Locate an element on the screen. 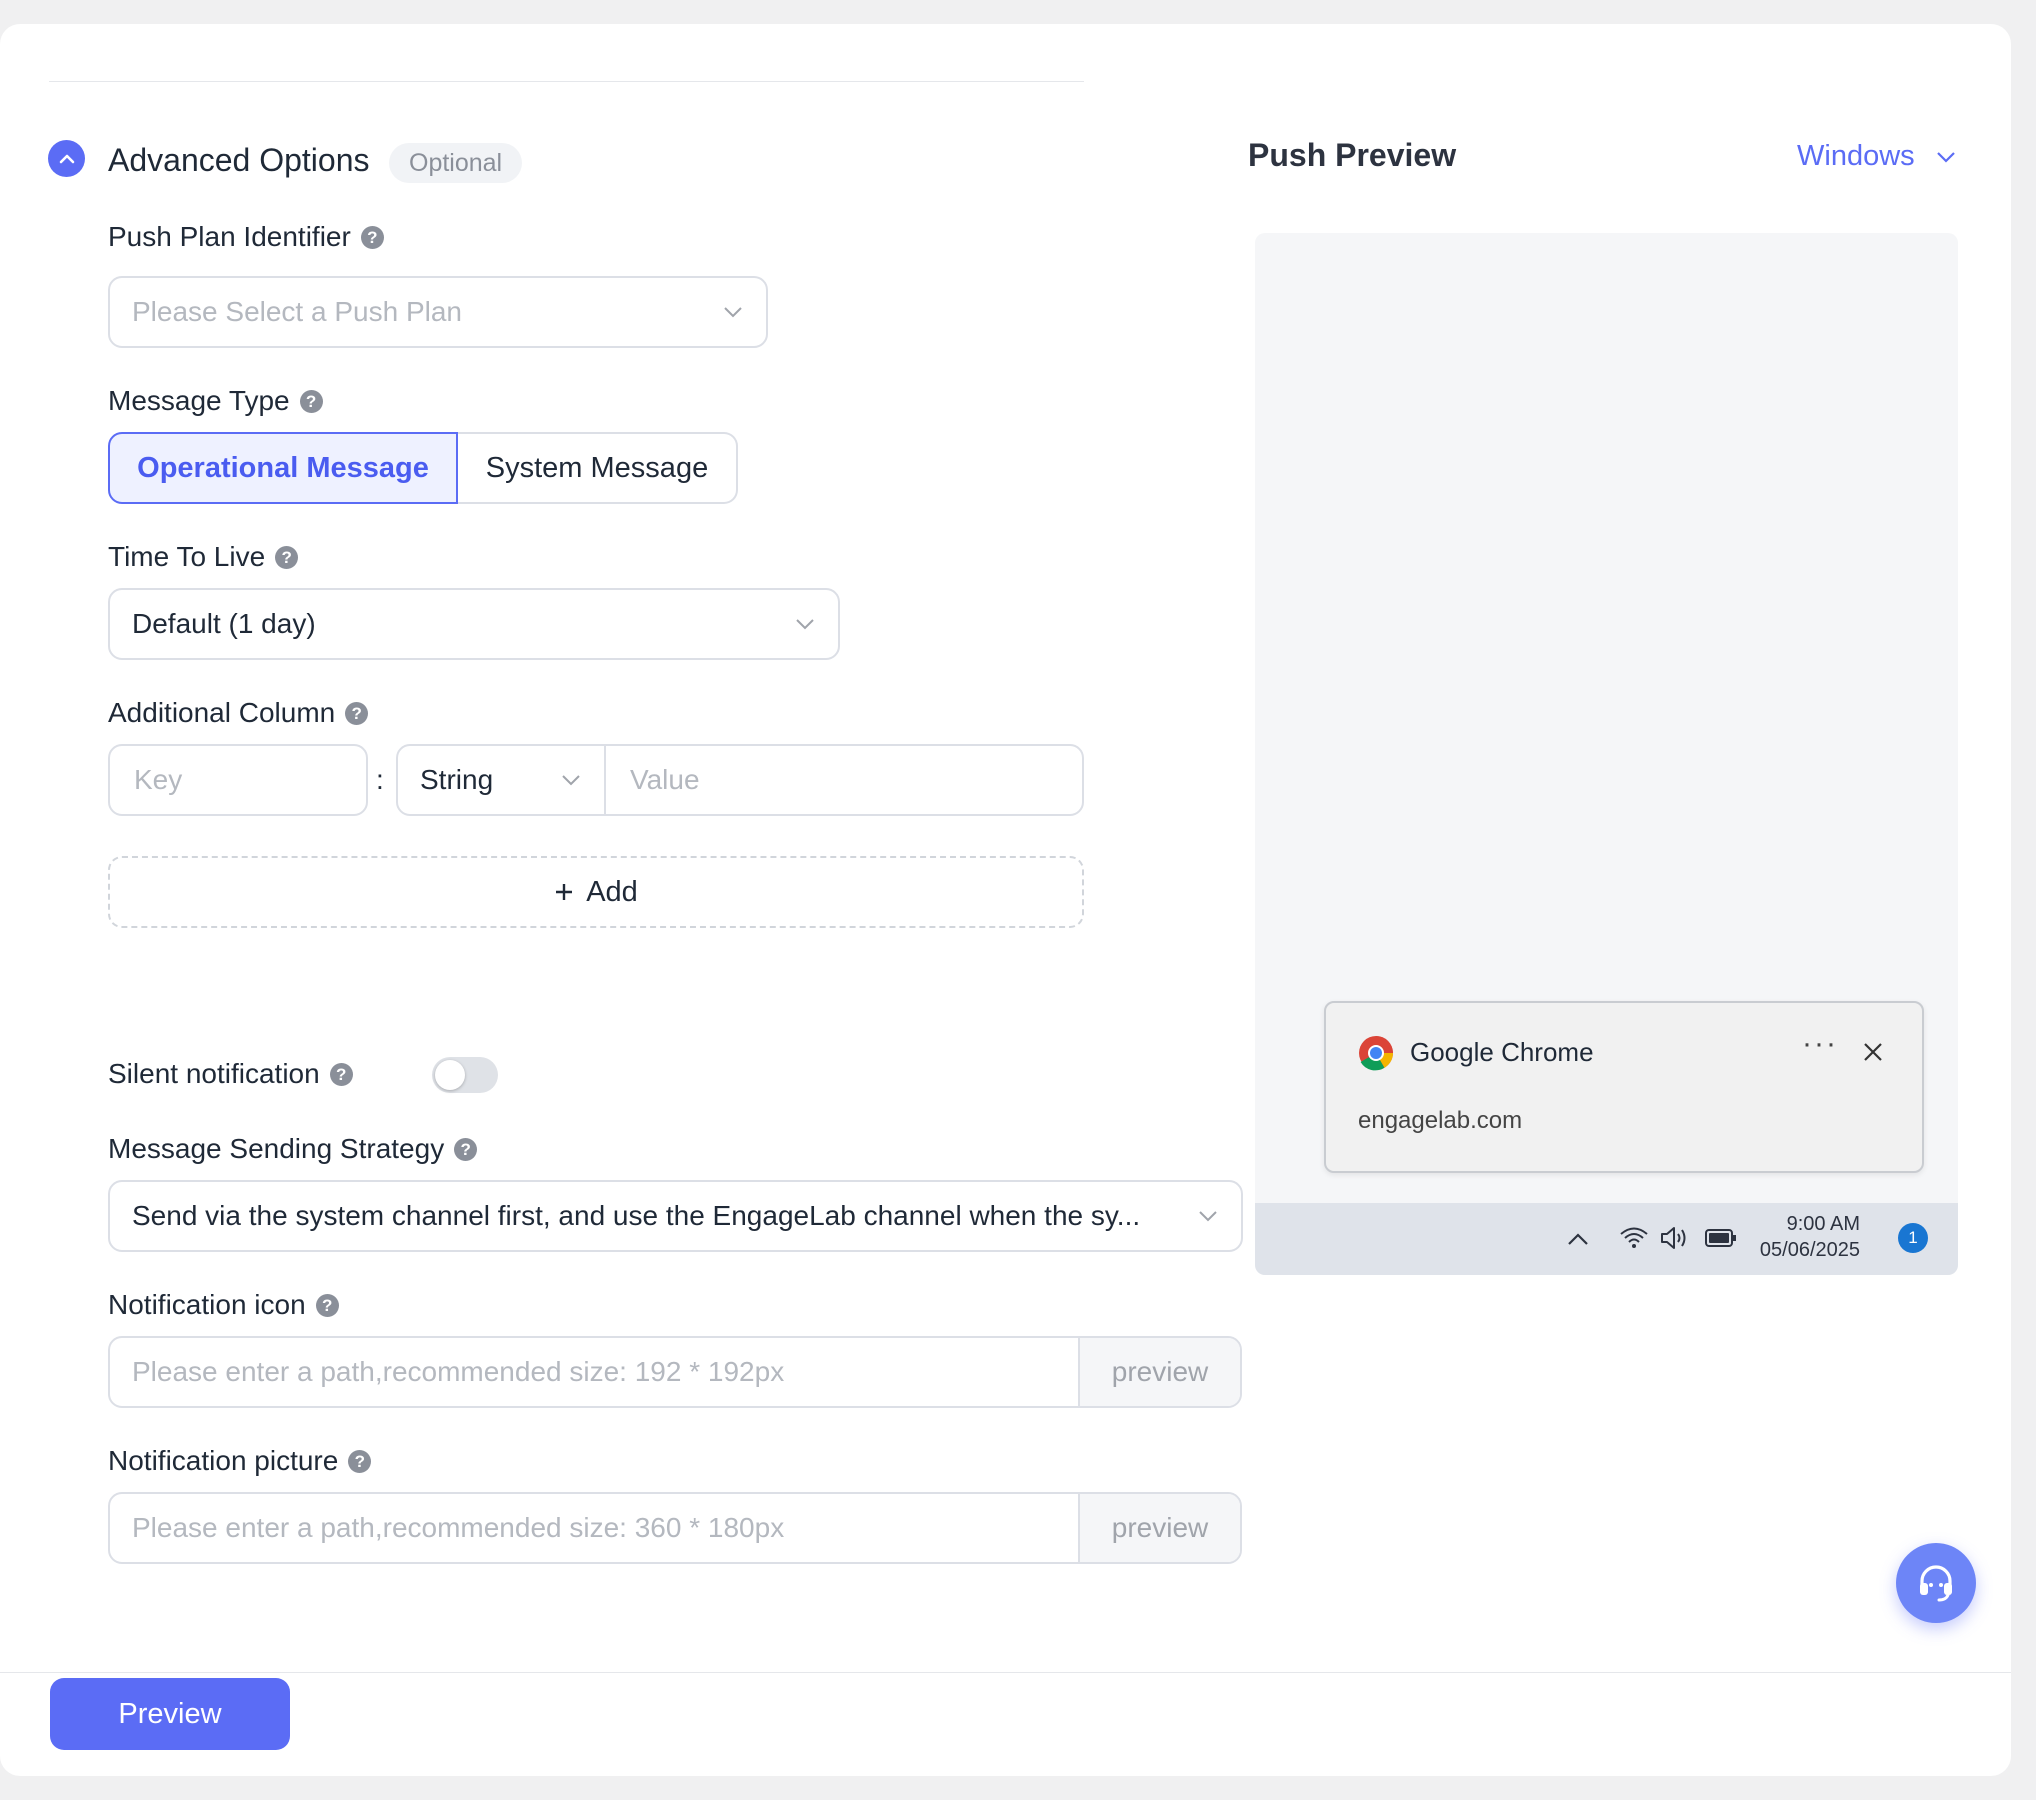 This screenshot has width=2036, height=1800. toggle-knob is located at coordinates (450, 1075).